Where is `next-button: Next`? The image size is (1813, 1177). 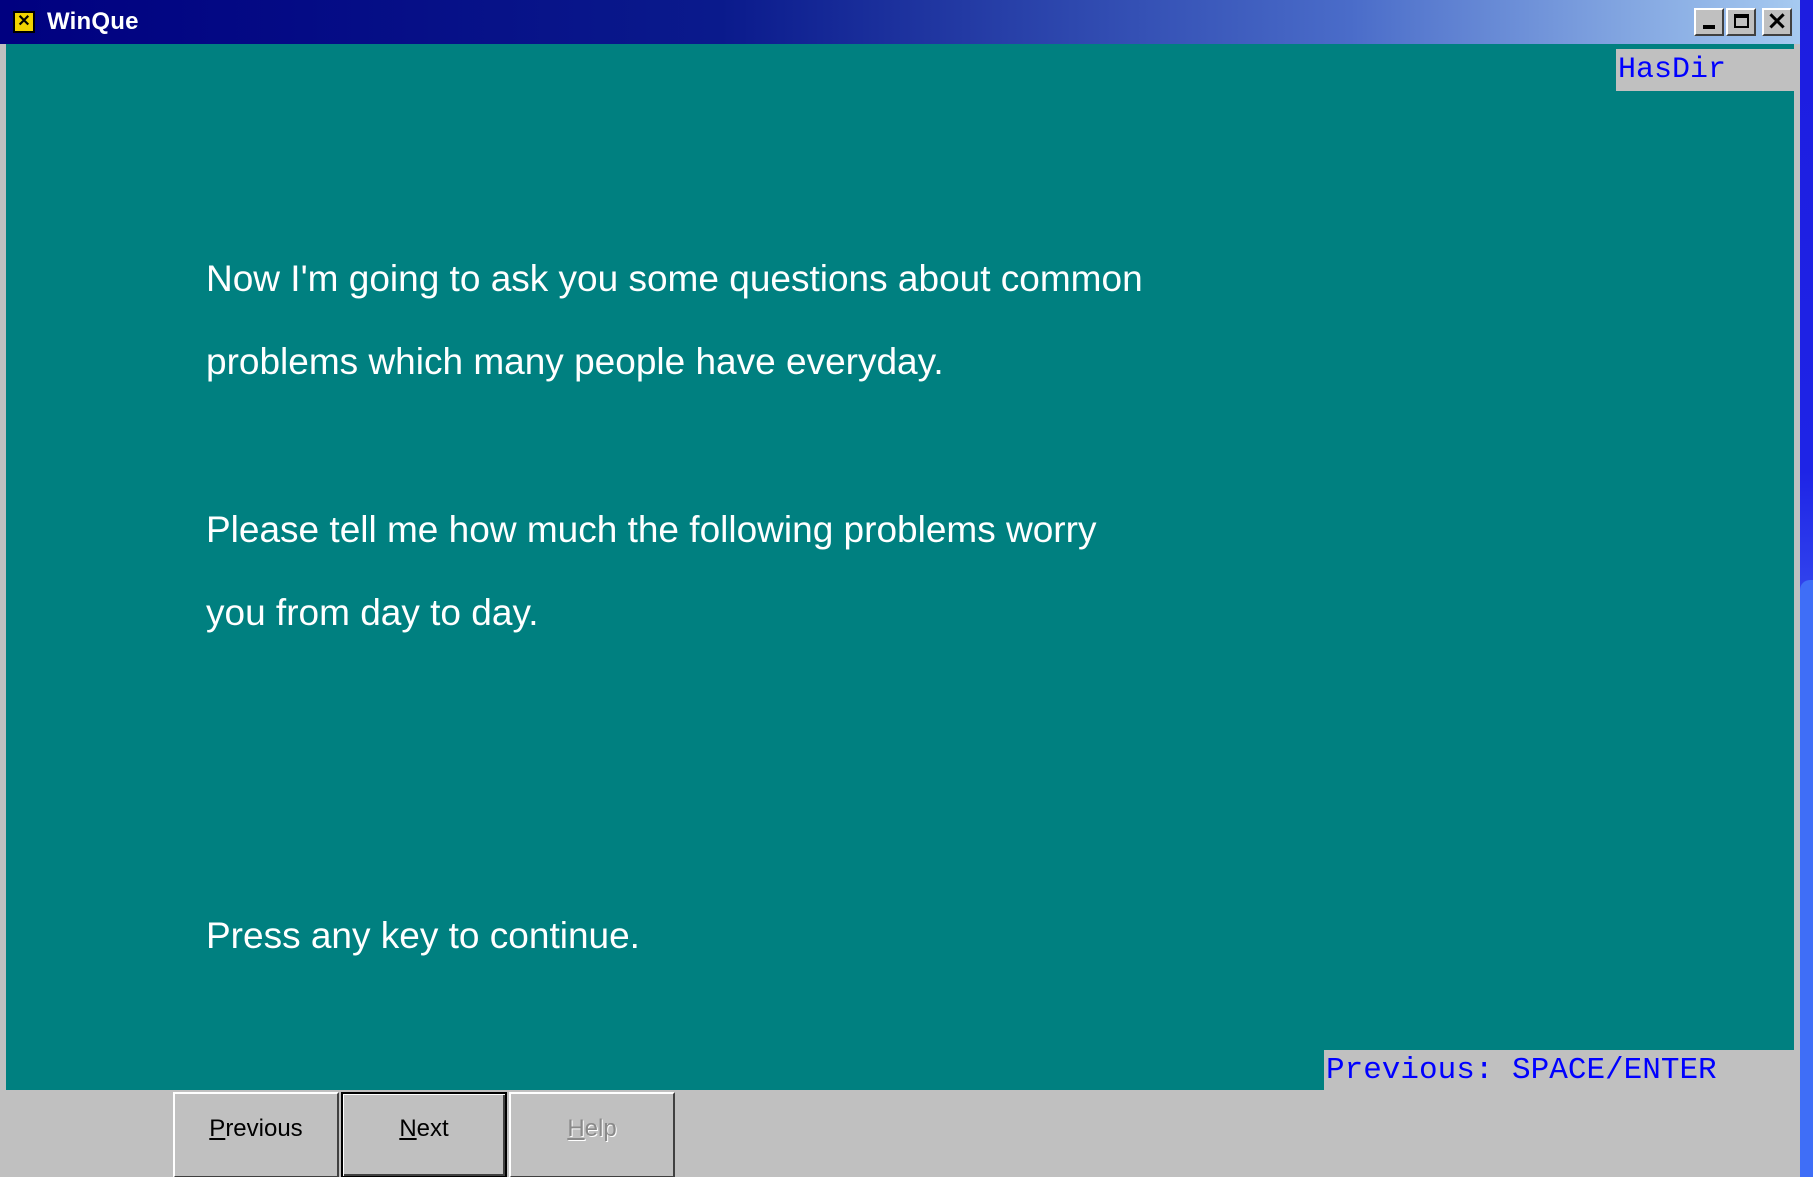 next-button: Next is located at coordinates (424, 1134).